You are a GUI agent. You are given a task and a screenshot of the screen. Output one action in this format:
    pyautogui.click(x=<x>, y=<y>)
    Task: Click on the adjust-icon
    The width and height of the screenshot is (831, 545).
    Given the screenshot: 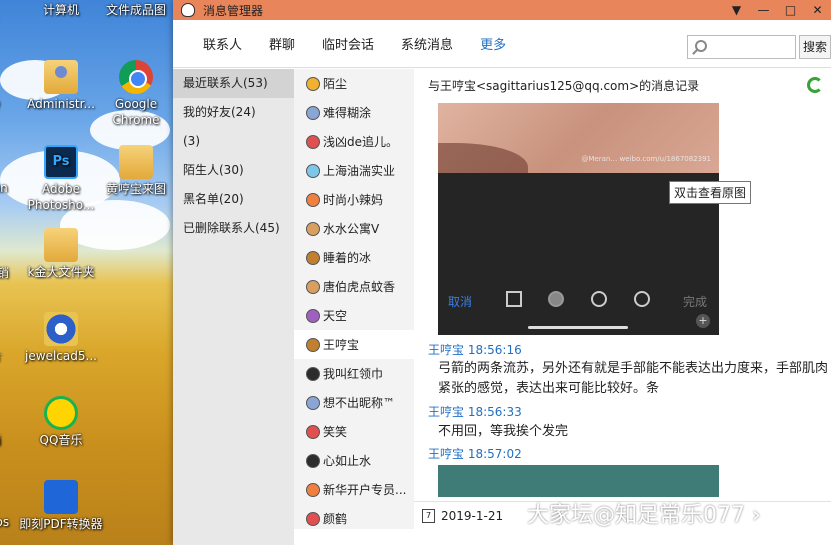 What is the action you would take?
    pyautogui.click(x=599, y=299)
    